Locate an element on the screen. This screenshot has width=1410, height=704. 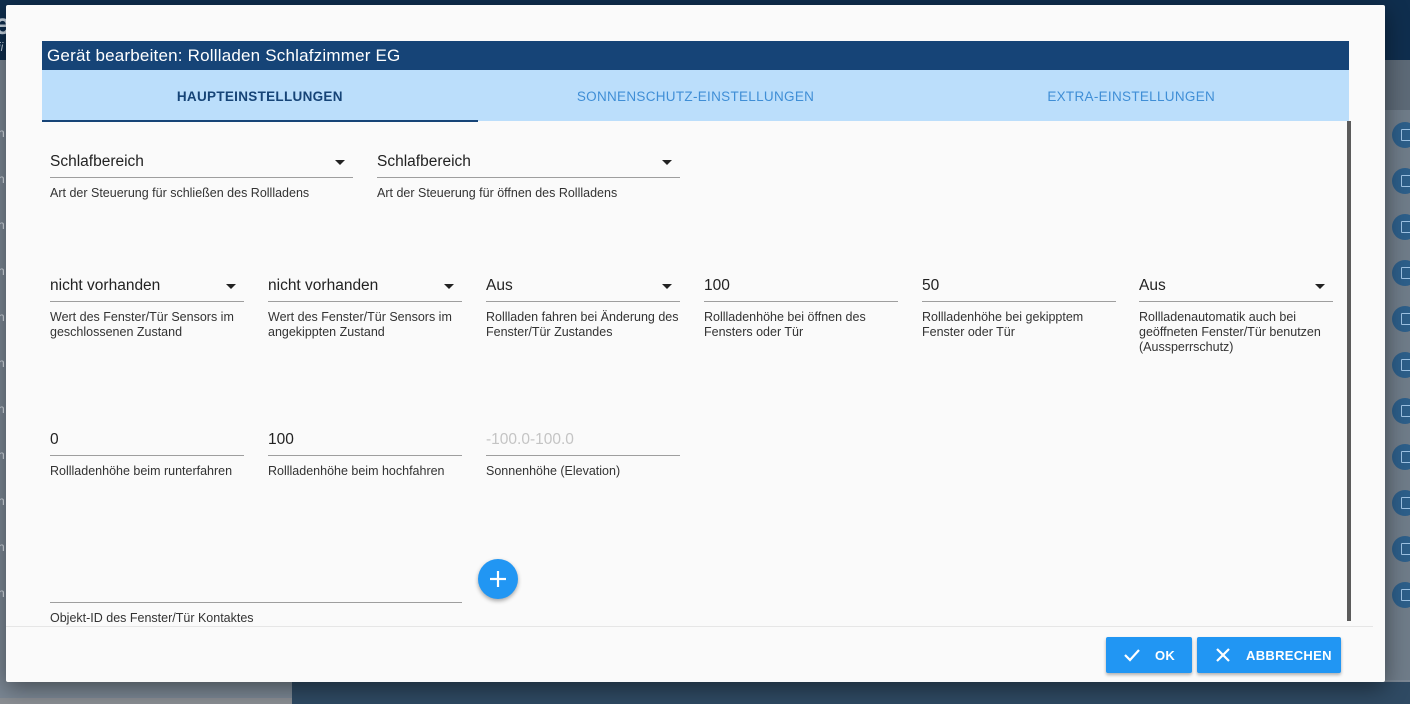
close-control-value: Schlafbereich is located at coordinates (201, 162).